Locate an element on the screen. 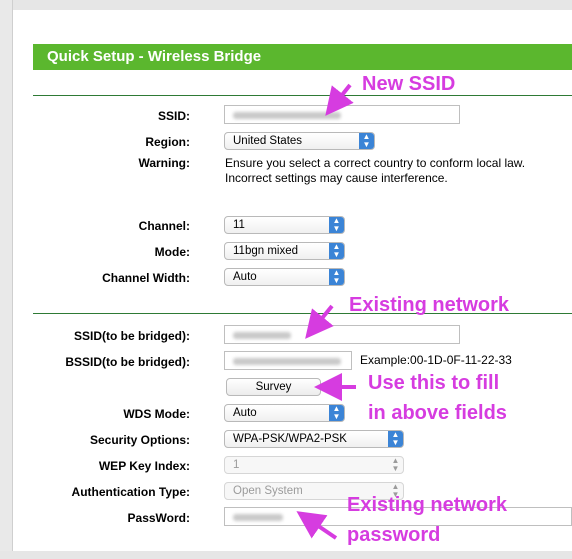  annotation-arrows is located at coordinates (326, 311).